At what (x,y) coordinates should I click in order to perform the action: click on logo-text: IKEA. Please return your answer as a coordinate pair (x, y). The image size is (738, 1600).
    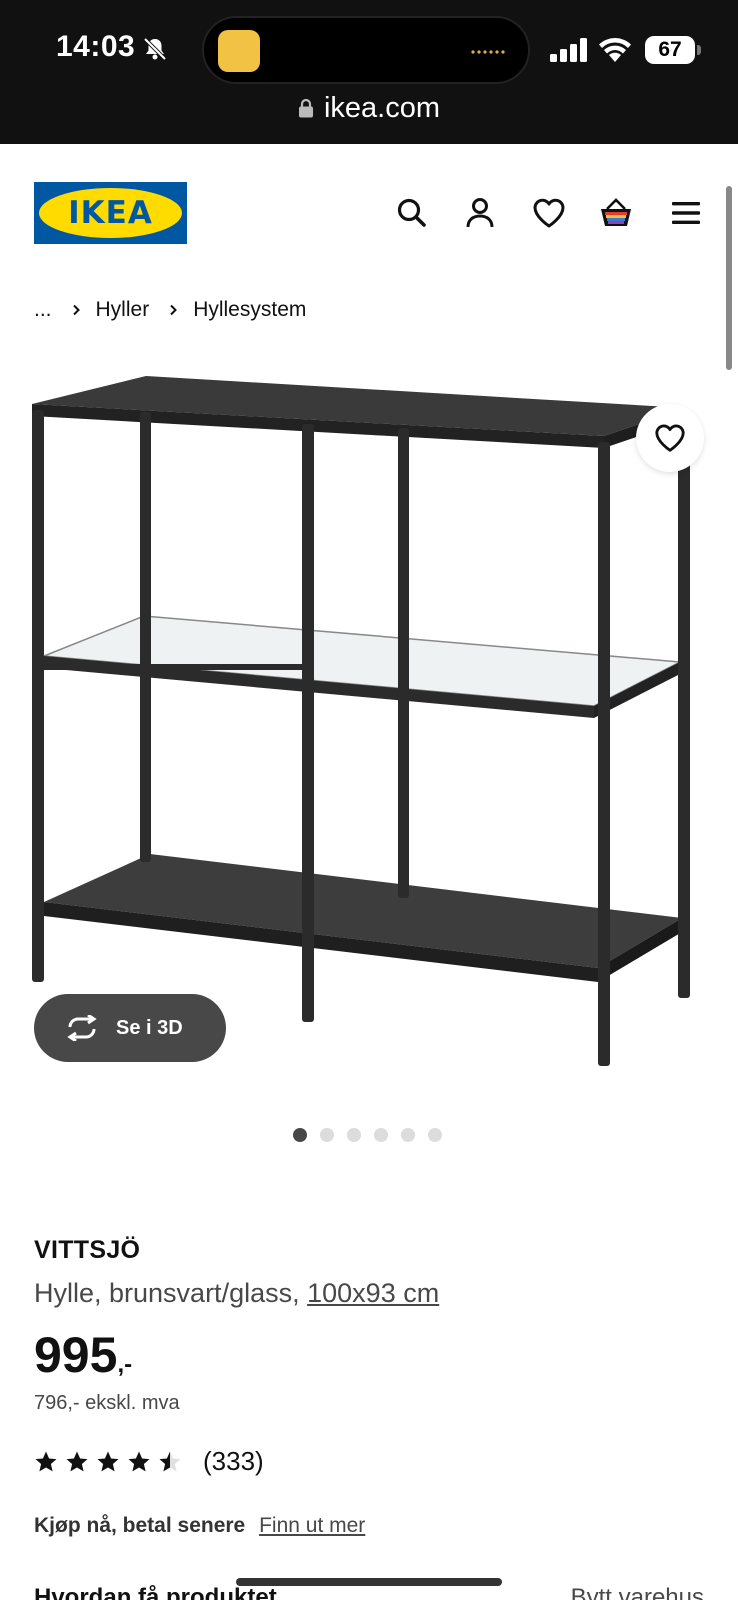
    Looking at the image, I should click on (110, 213).